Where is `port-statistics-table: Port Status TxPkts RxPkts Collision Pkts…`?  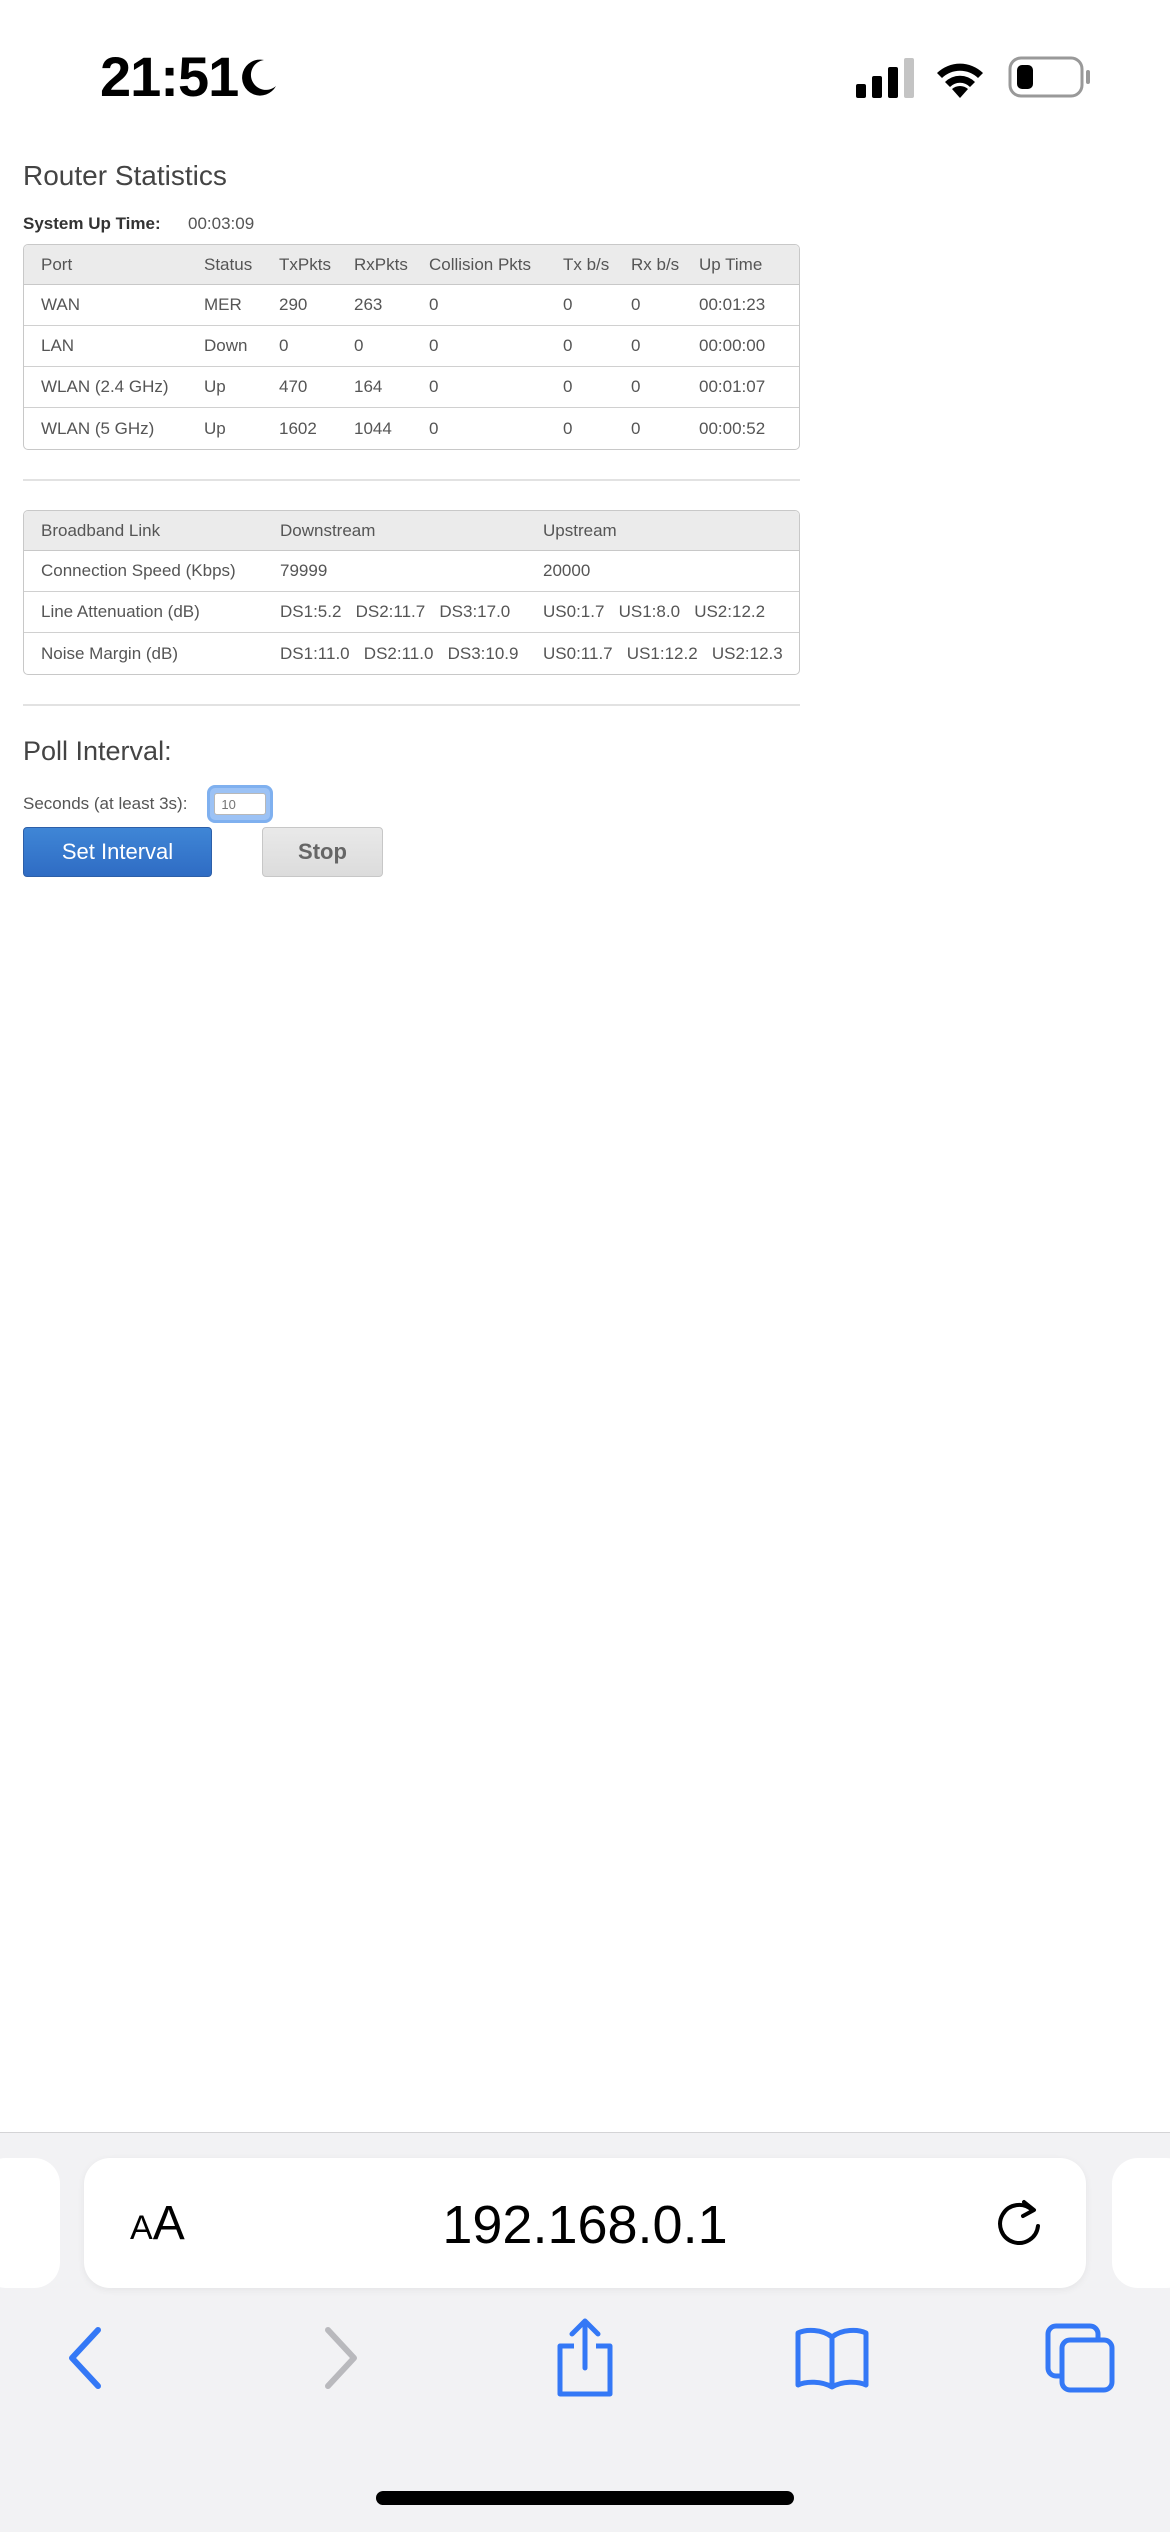 port-statistics-table: Port Status TxPkts RxPkts Collision Pkts… is located at coordinates (411, 347).